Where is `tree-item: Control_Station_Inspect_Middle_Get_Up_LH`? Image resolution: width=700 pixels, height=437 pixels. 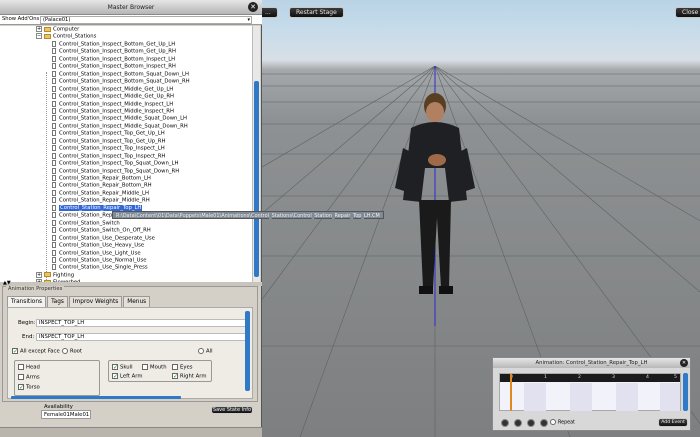
tree-item: Control_Station_Inspect_Middle_Get_Up_LH is located at coordinates (112, 89).